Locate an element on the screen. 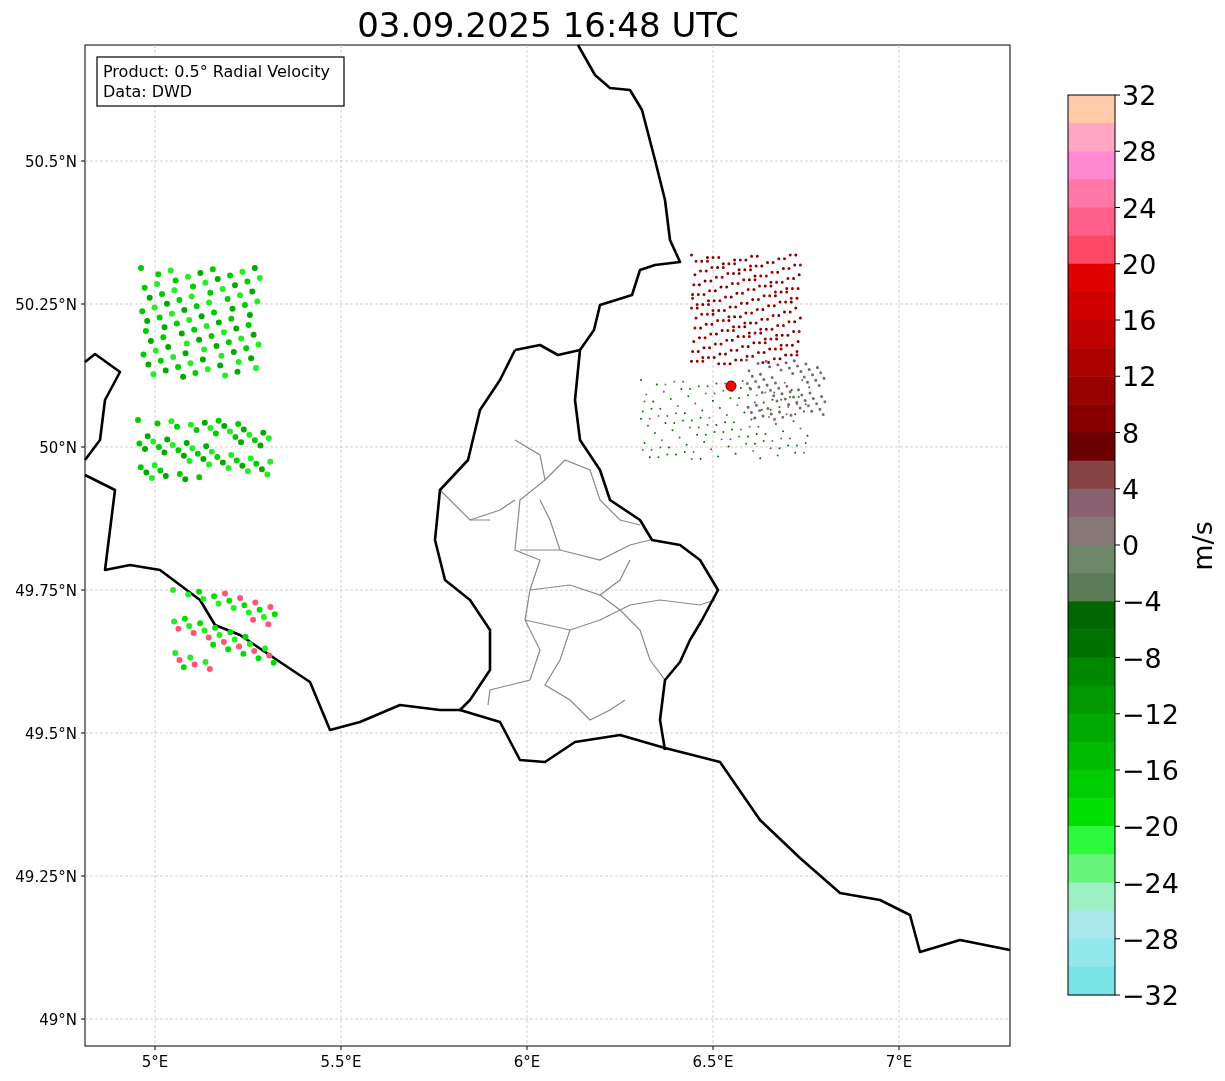 This screenshot has width=1225, height=1081. latitude-label: 49.25°N is located at coordinates (46, 877).